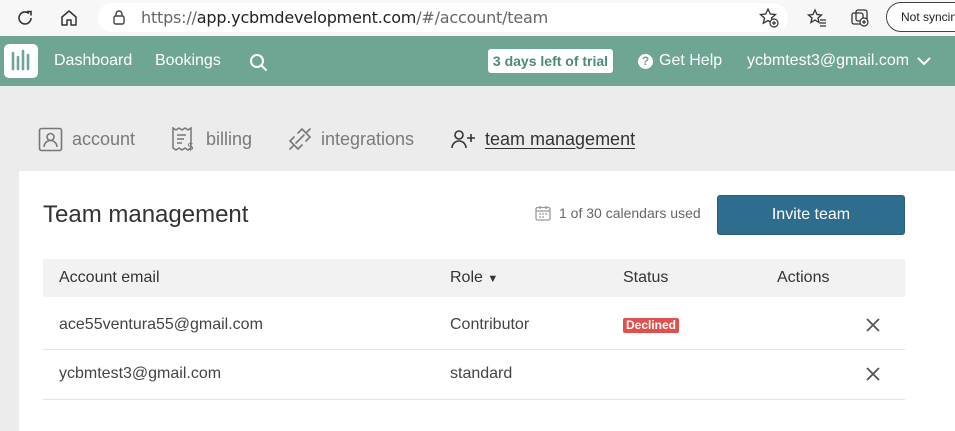  Describe the element at coordinates (691, 60) in the screenshot. I see `get-help-label: Get Help` at that location.